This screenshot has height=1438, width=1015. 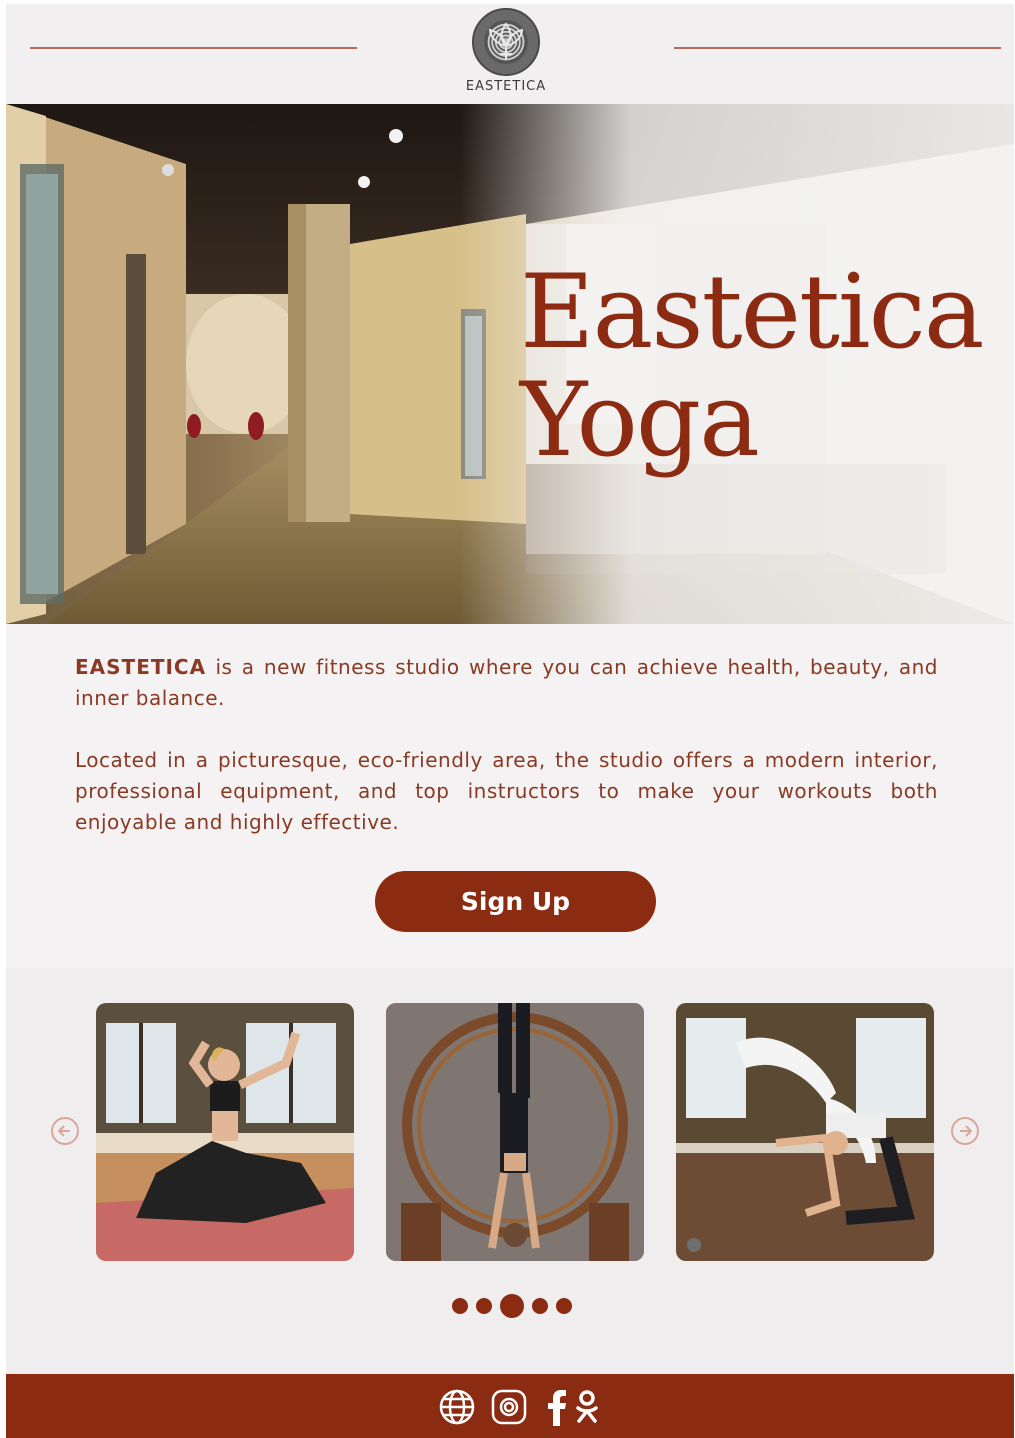 I want to click on header-divider-left, so click(x=193, y=48).